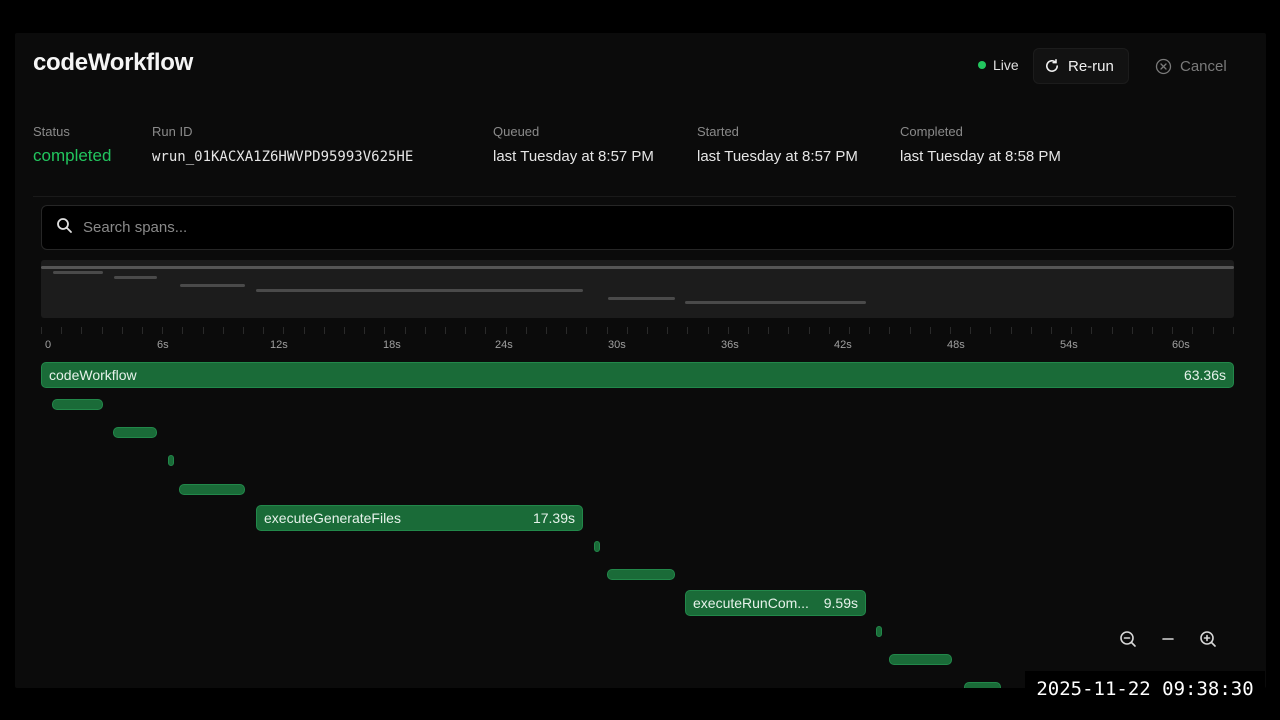 This screenshot has height=720, width=1280. I want to click on cancel-label: Cancel, so click(1203, 66).